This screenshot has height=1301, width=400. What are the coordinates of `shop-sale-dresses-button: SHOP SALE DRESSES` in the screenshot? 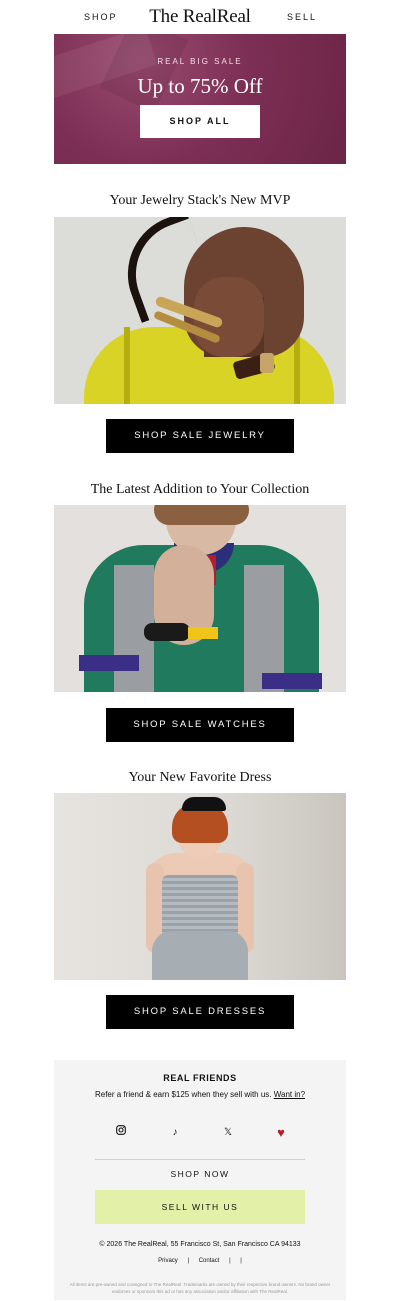 It's located at (200, 1012).